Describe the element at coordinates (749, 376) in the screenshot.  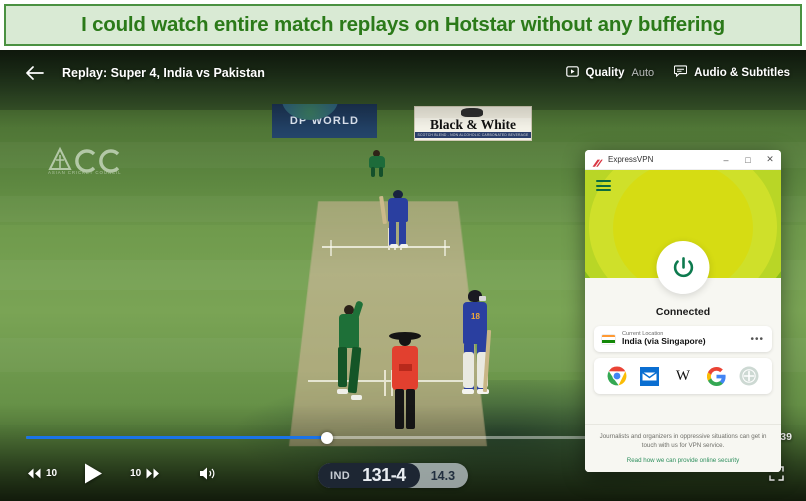
I see `add-shortcut-icon` at that location.